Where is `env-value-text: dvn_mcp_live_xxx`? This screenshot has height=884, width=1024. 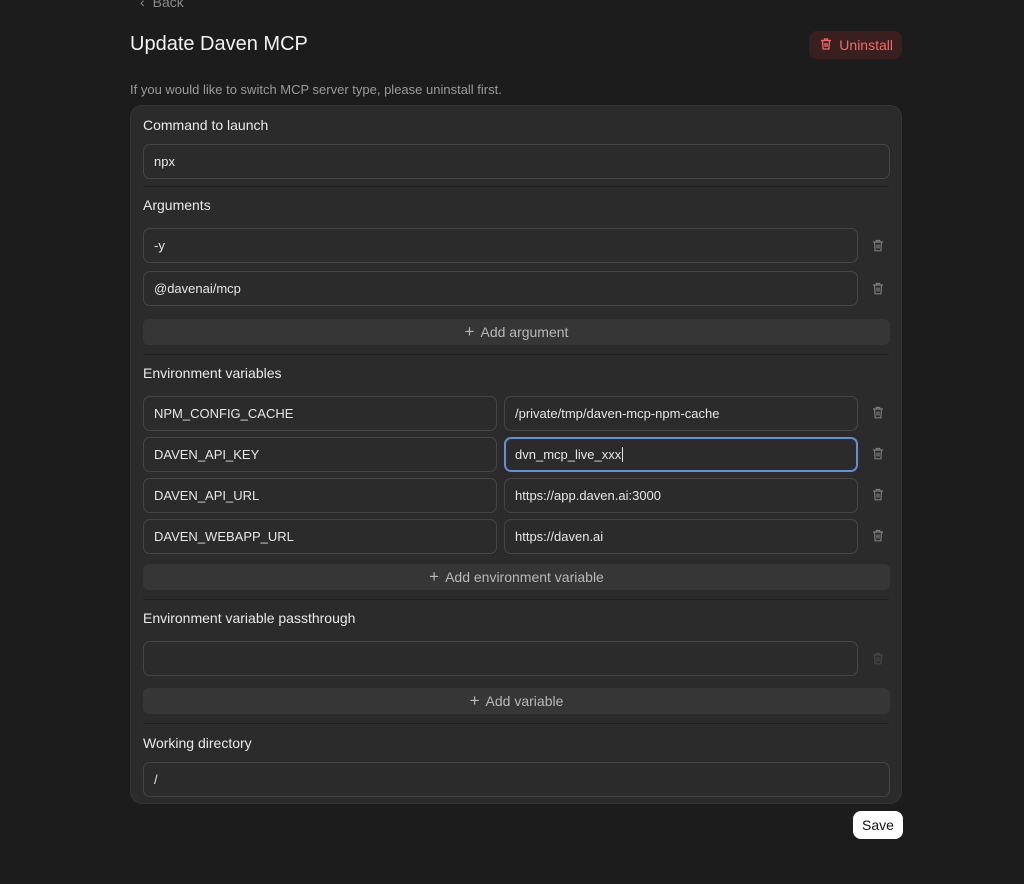 env-value-text: dvn_mcp_live_xxx is located at coordinates (568, 454).